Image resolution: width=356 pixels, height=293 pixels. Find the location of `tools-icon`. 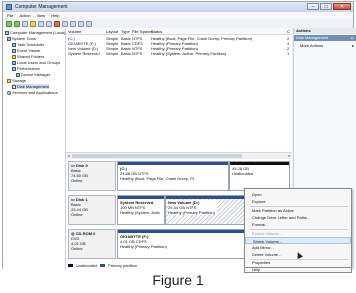

tools-icon is located at coordinates (9, 38).